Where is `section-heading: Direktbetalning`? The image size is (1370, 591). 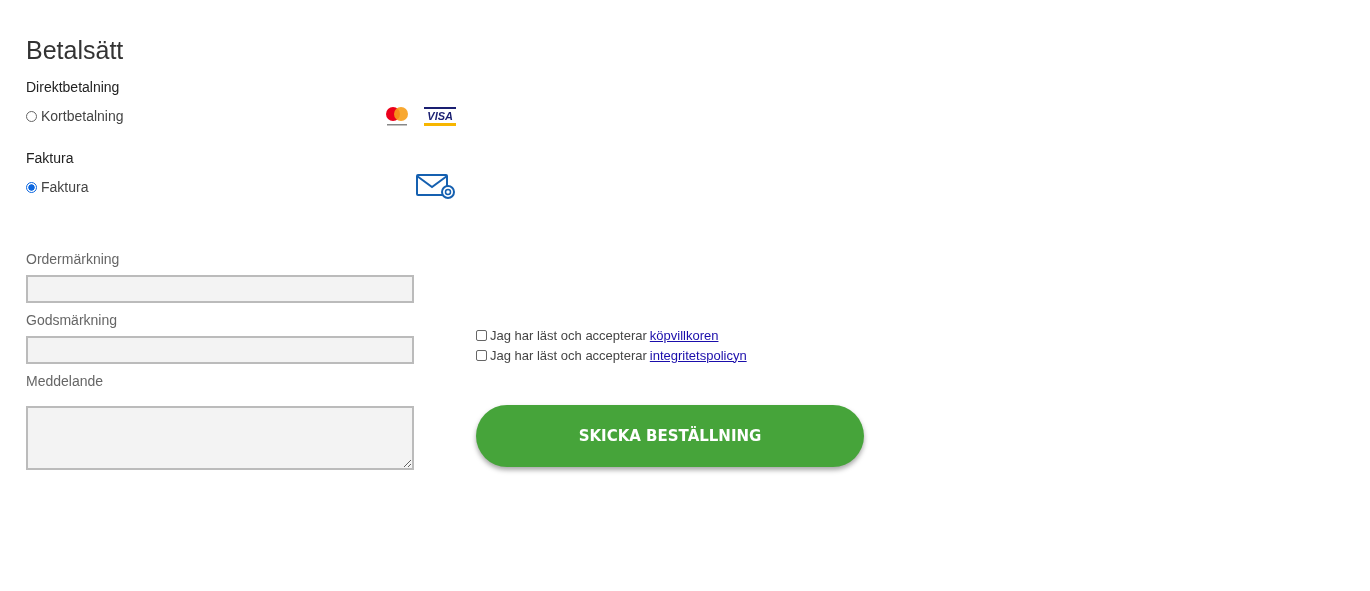 section-heading: Direktbetalning is located at coordinates (73, 87).